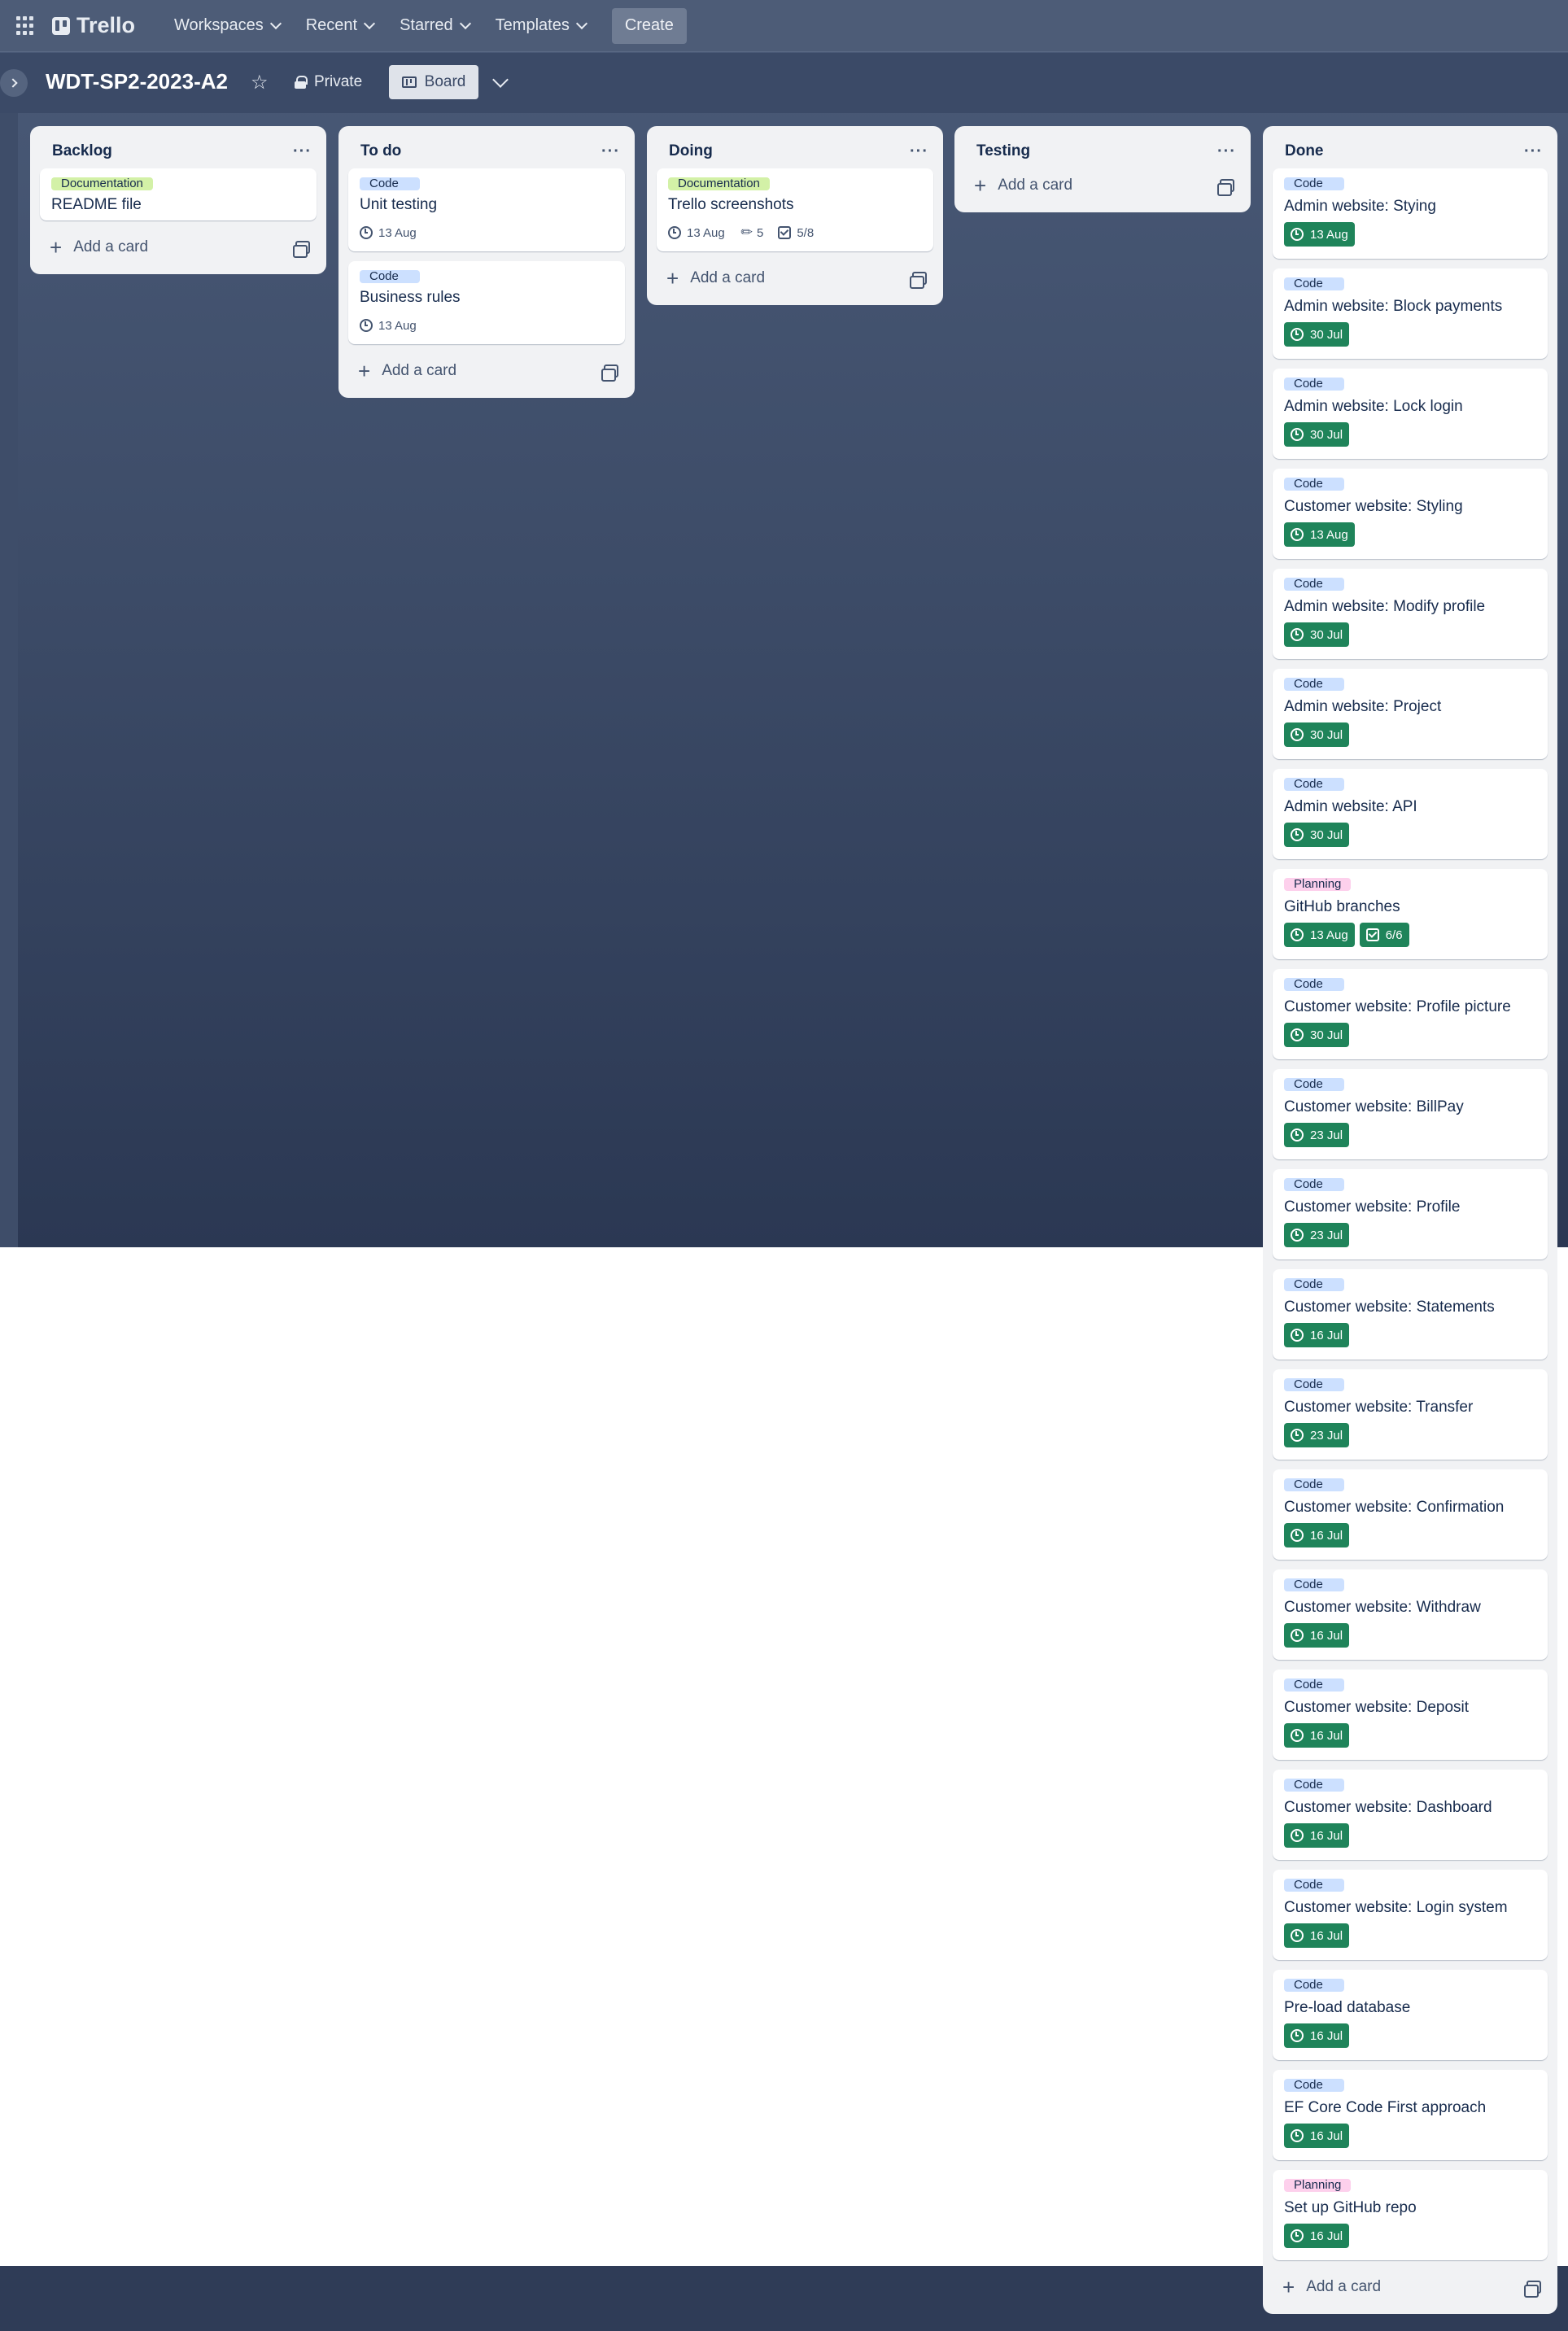 This screenshot has height=2331, width=1568. Describe the element at coordinates (1410, 1614) in the screenshot. I see `card: Code Customer website: Withdraw 16 Jul` at that location.